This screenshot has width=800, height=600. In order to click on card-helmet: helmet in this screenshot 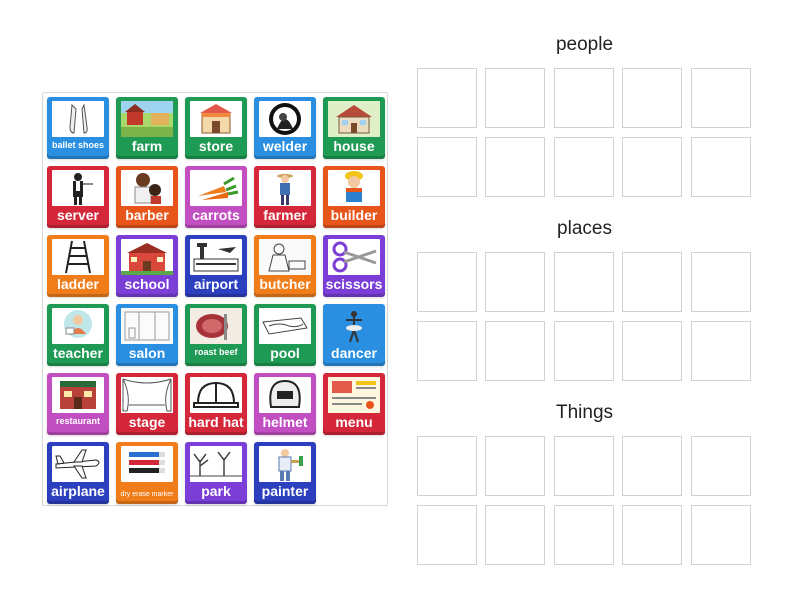, I will do `click(285, 404)`.